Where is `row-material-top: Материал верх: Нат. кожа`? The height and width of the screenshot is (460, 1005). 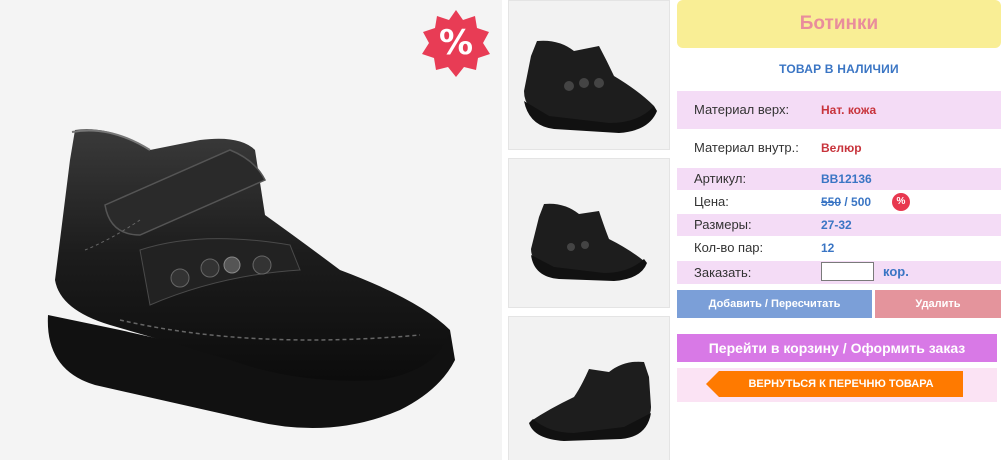 row-material-top: Материал верх: Нат. кожа is located at coordinates (839, 110).